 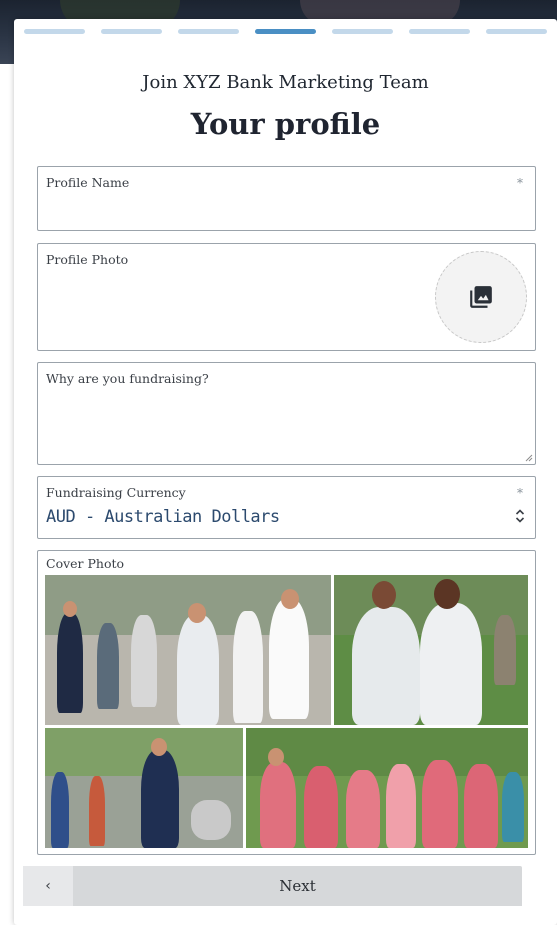 What do you see at coordinates (520, 516) in the screenshot?
I see `select-chevrons-icon` at bounding box center [520, 516].